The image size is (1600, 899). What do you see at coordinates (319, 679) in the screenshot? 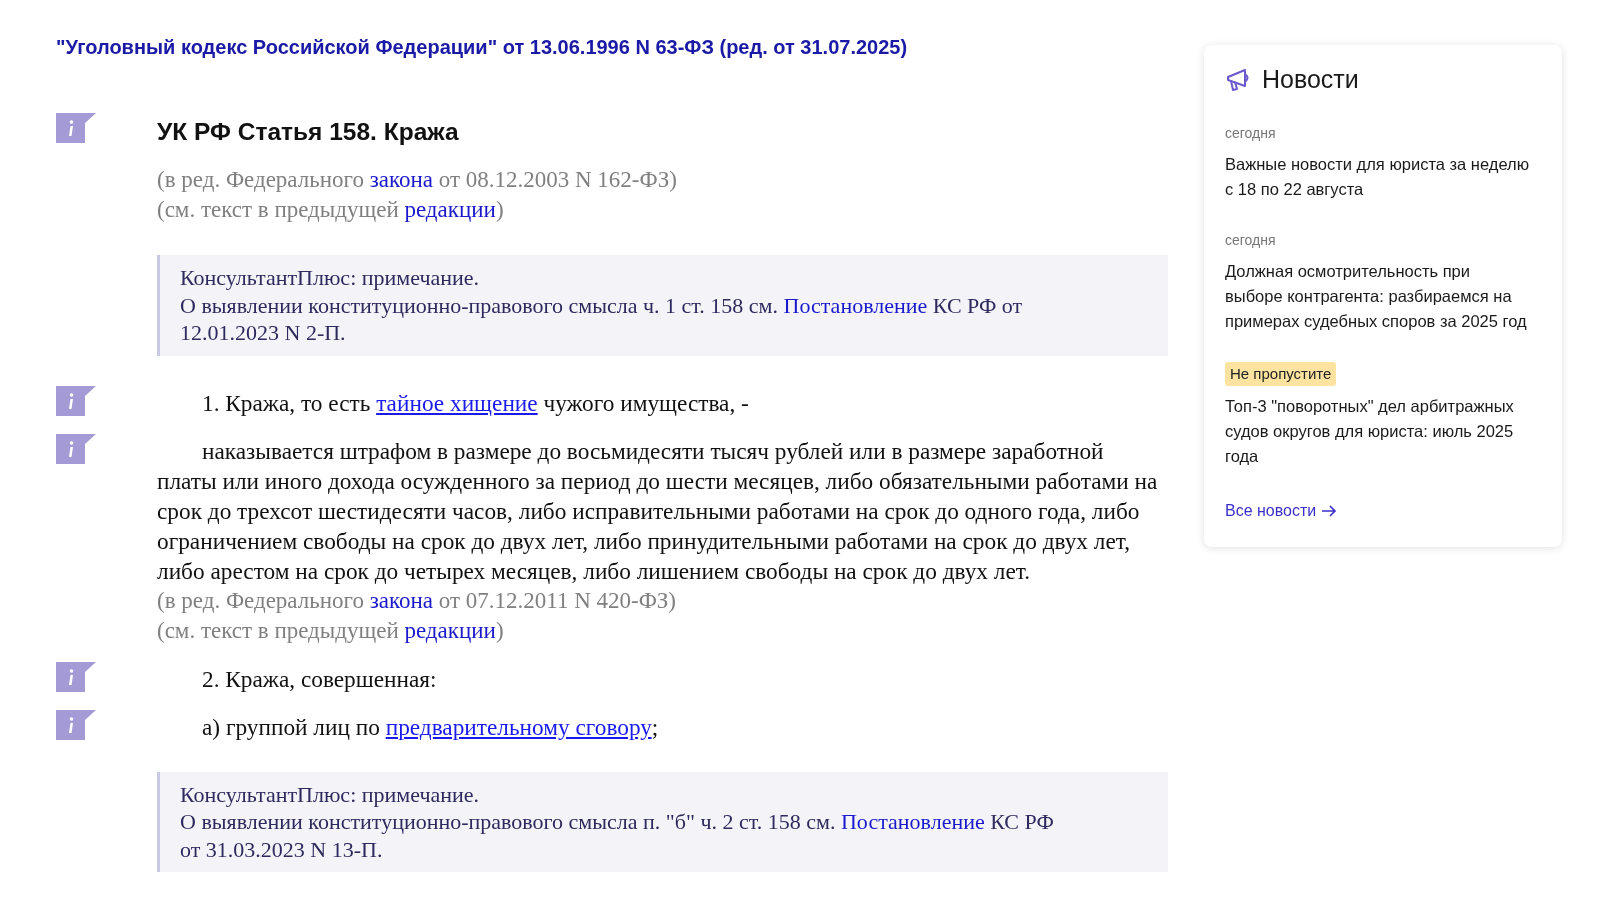
I see `law-paragraph: 2. Кража, совершенная:` at bounding box center [319, 679].